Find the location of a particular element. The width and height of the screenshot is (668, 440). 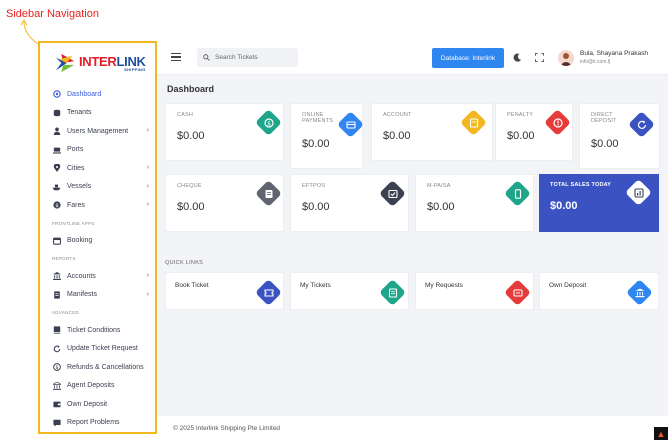

money-icon: $ is located at coordinates (268, 122).